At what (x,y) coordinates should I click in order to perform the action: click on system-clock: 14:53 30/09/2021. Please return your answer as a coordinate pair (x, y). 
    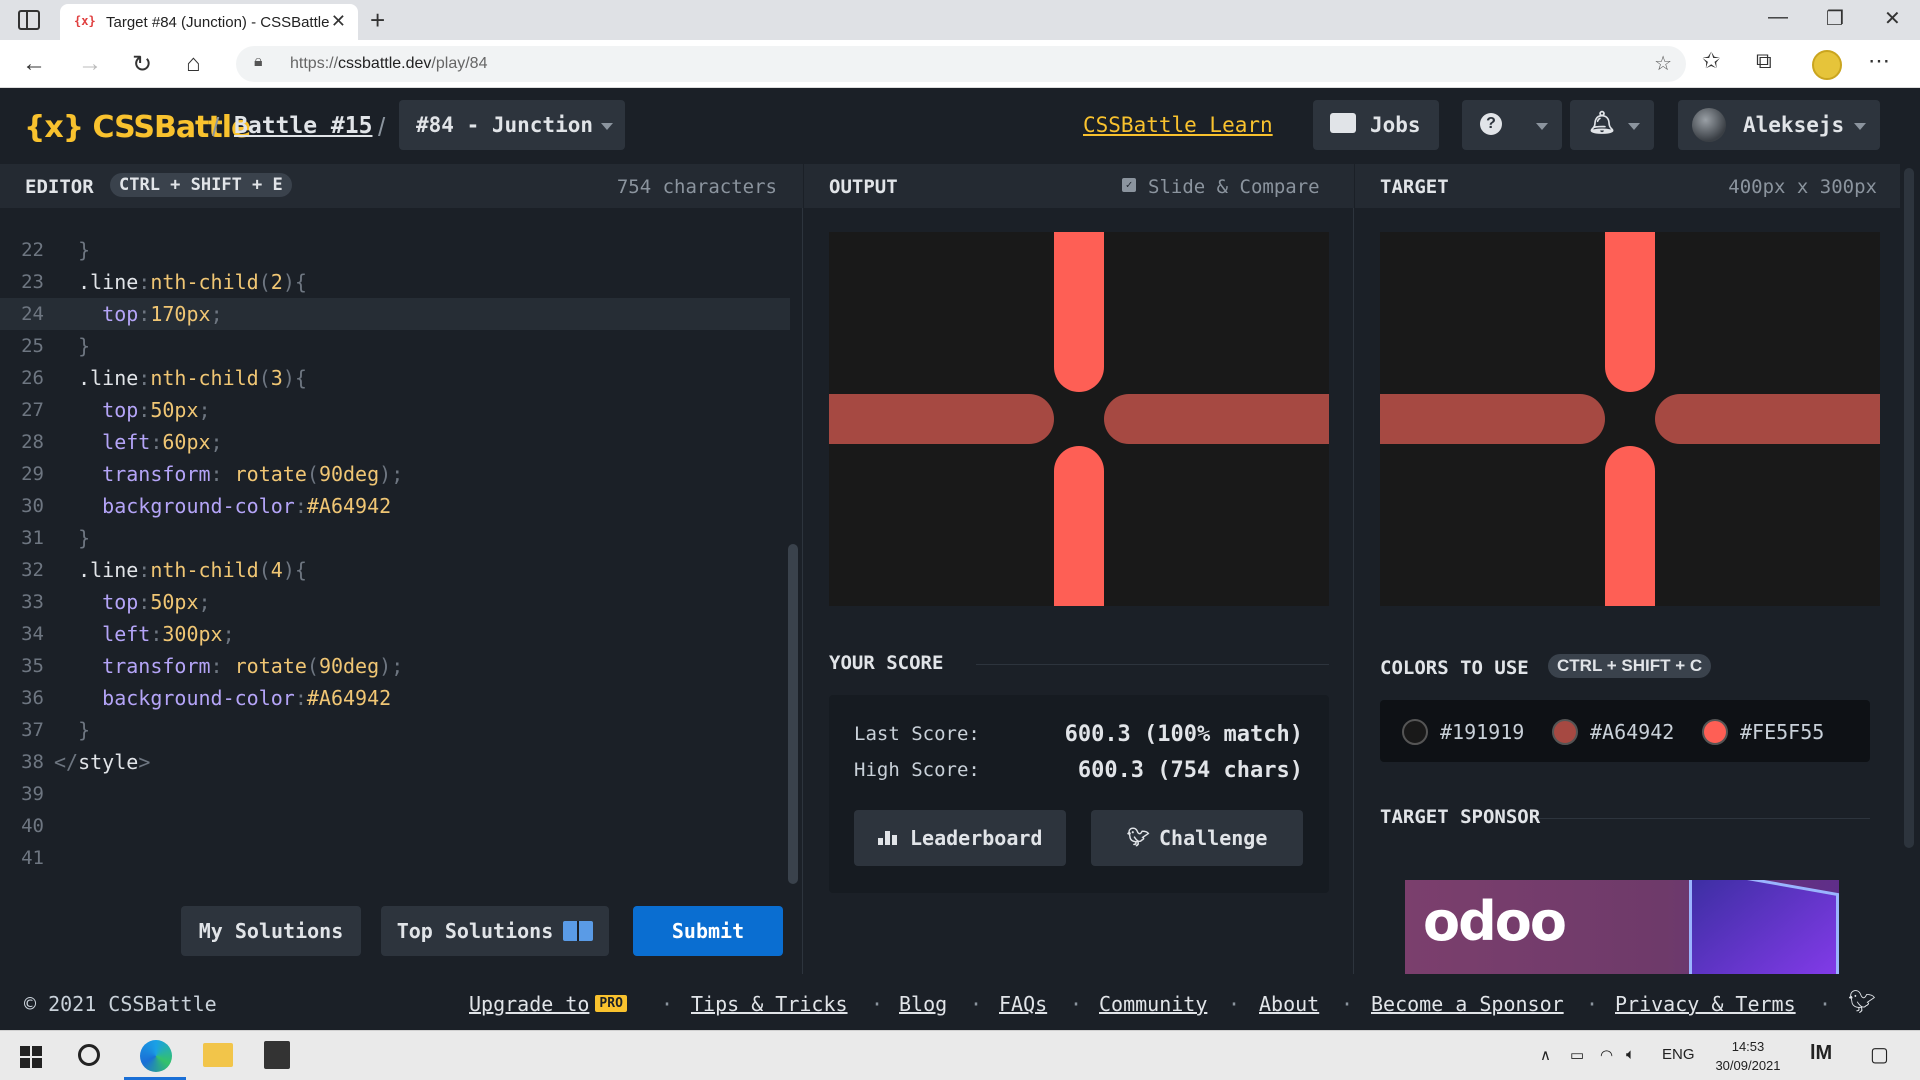
    Looking at the image, I should click on (1748, 1056).